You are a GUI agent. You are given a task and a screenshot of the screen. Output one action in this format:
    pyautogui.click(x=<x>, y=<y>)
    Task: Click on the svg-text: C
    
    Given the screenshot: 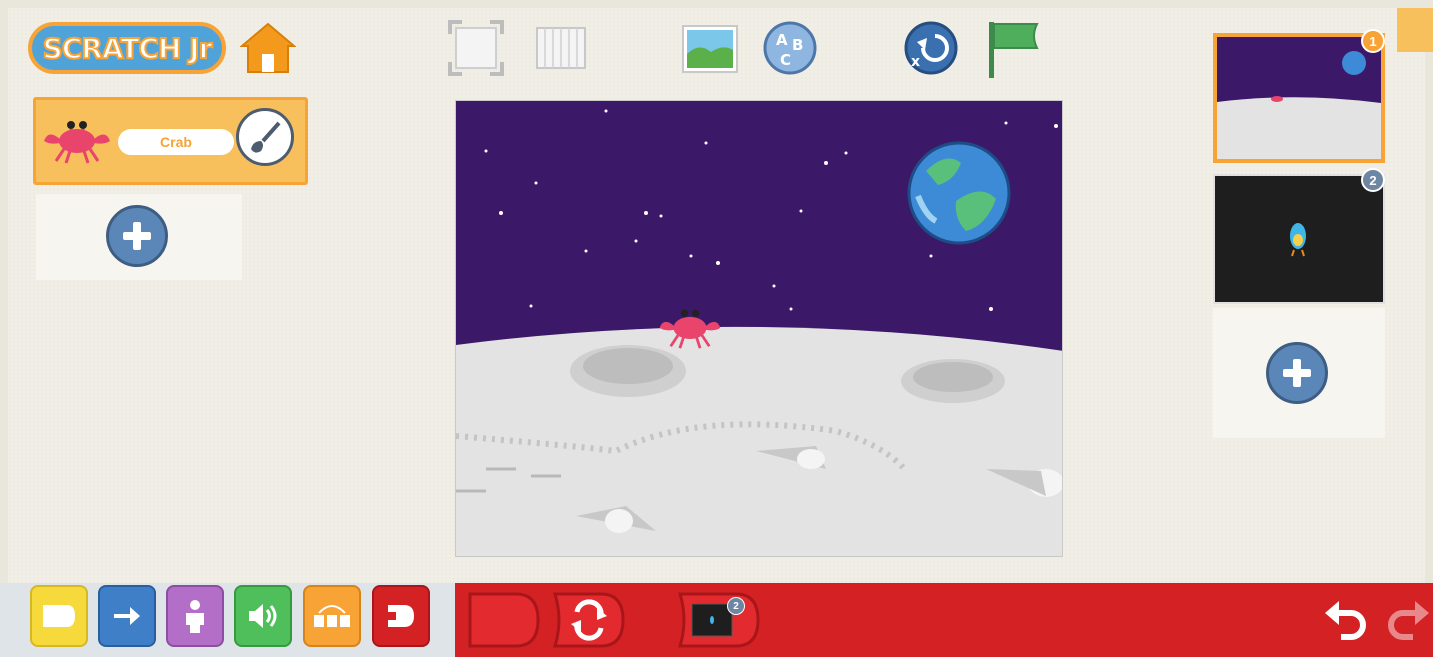 What is the action you would take?
    pyautogui.click(x=785, y=60)
    